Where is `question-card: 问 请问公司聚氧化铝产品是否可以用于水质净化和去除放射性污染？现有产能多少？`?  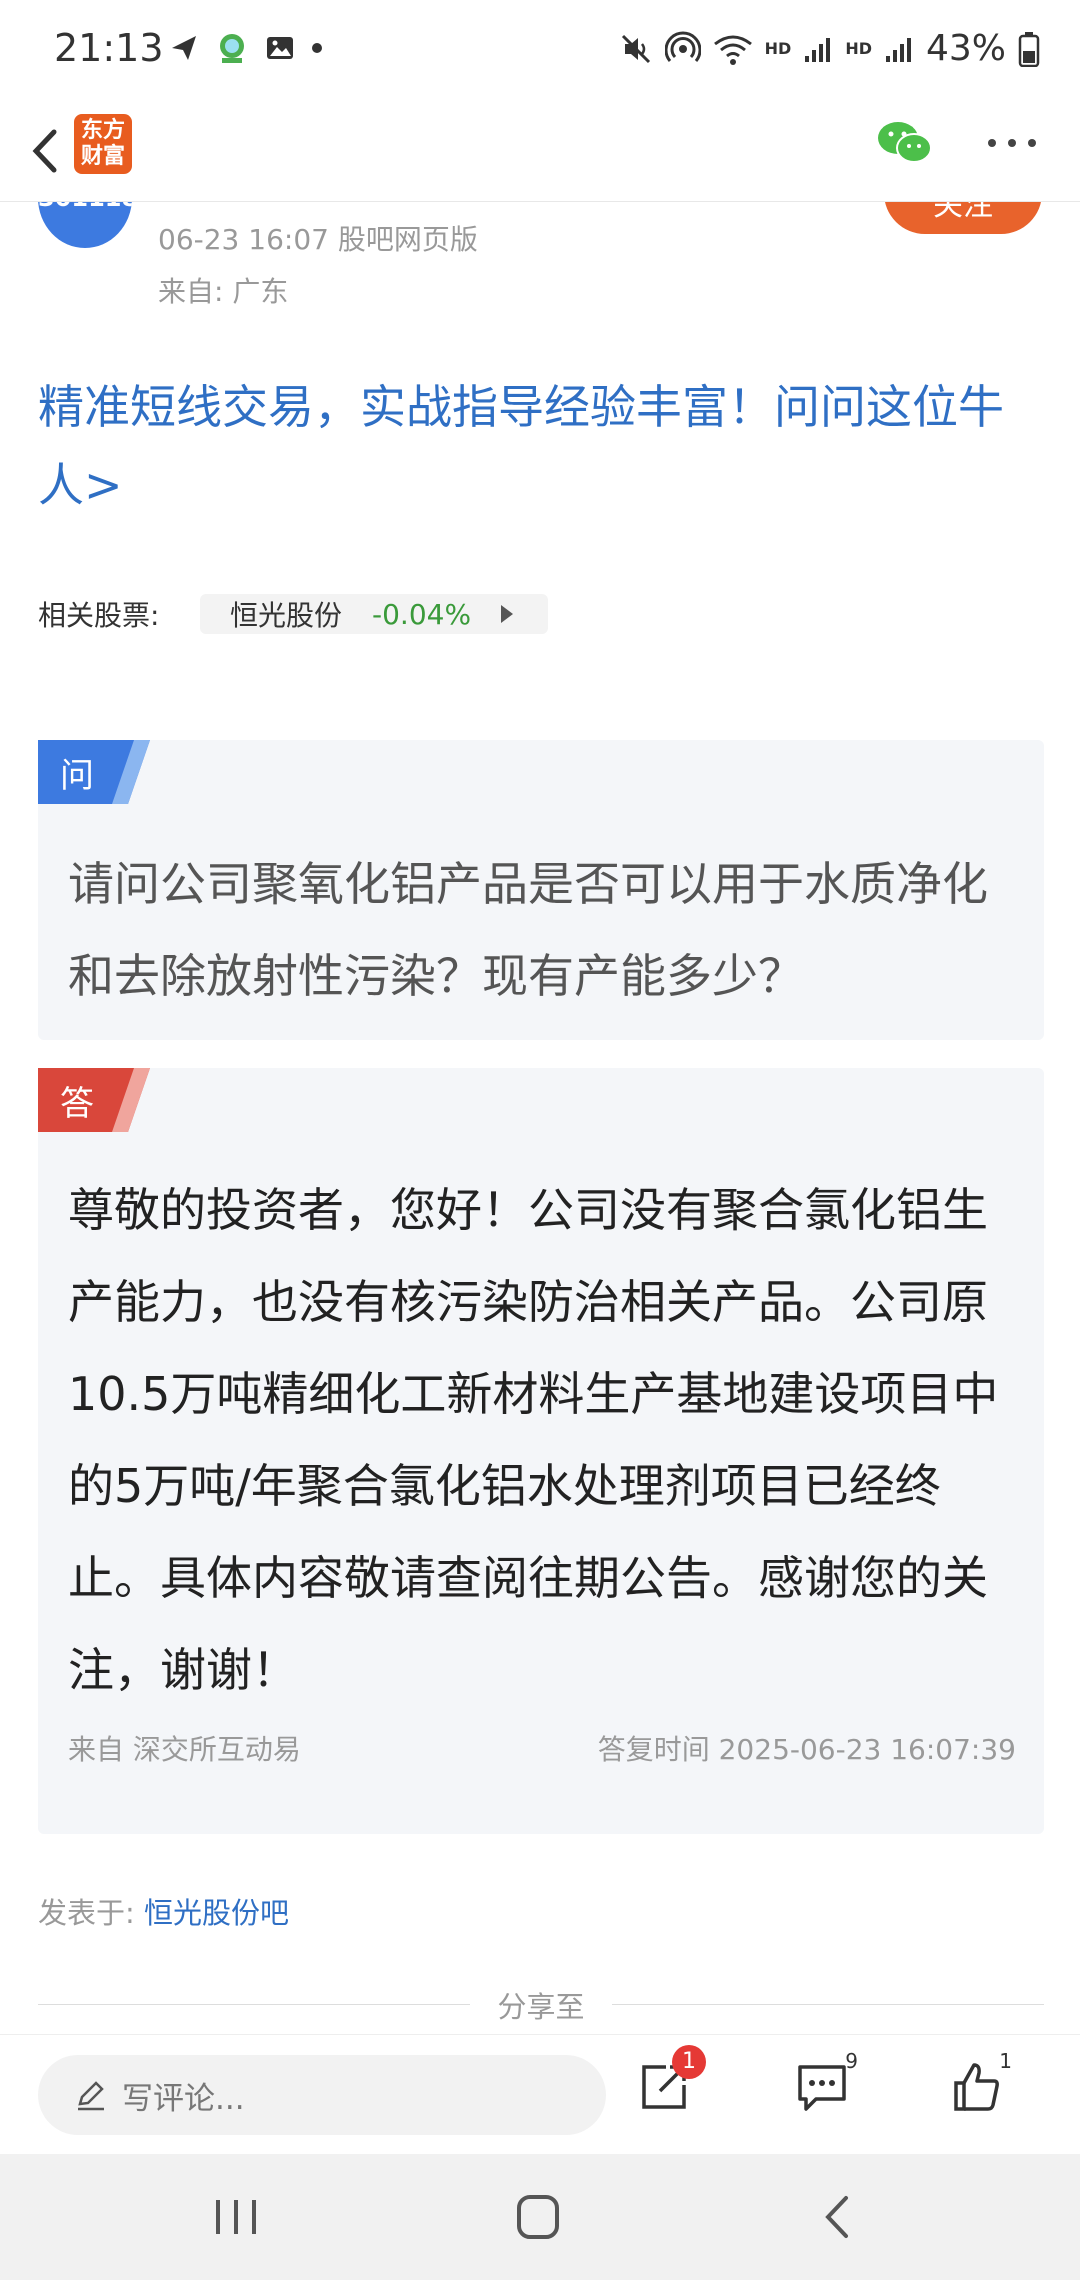 question-card: 问 请问公司聚氧化铝产品是否可以用于水质净化和去除放射性污染？现有产能多少？ is located at coordinates (541, 890).